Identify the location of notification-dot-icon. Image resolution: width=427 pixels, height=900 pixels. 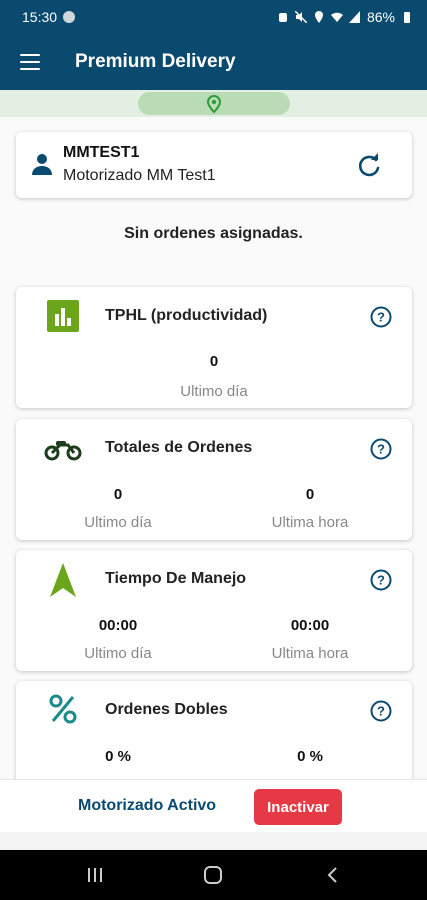
(69, 16).